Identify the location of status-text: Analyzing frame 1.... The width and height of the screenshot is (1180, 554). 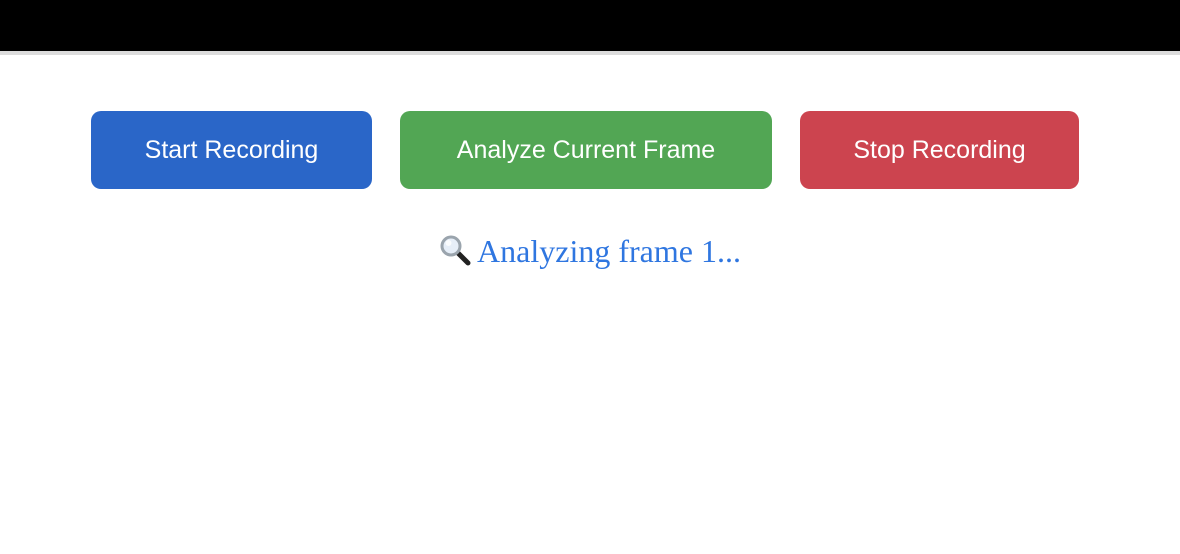
(609, 251).